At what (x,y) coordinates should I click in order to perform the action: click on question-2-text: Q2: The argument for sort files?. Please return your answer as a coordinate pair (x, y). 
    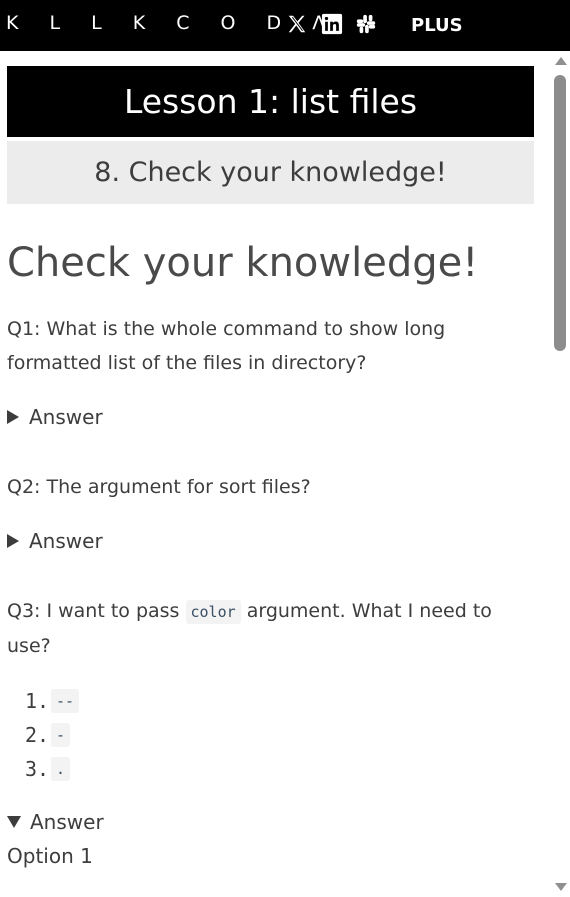
    Looking at the image, I should click on (159, 487).